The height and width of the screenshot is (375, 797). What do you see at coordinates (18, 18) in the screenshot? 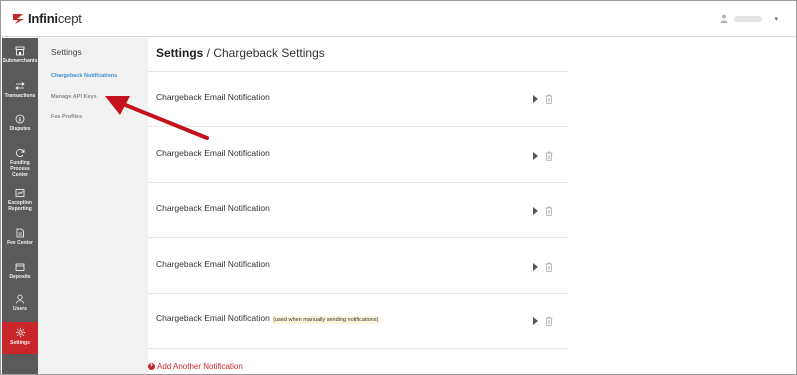
I see `logo-mark-icon` at bounding box center [18, 18].